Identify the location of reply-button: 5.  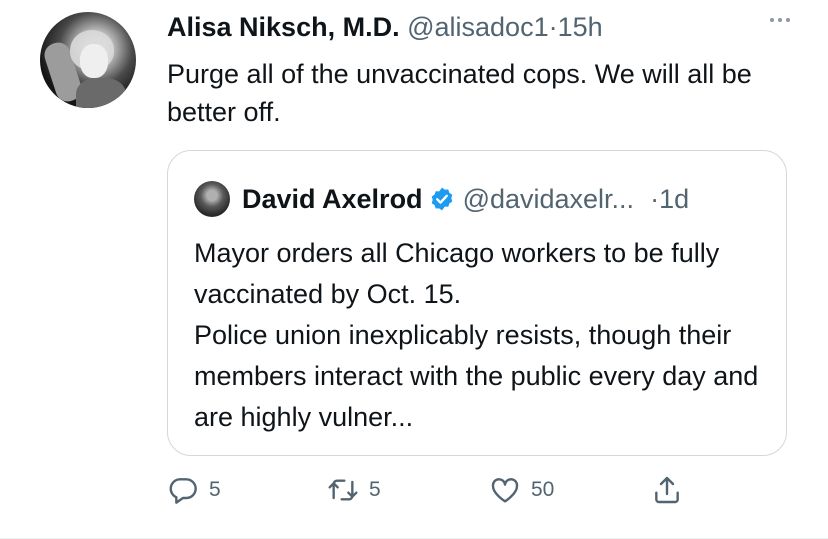
(194, 490).